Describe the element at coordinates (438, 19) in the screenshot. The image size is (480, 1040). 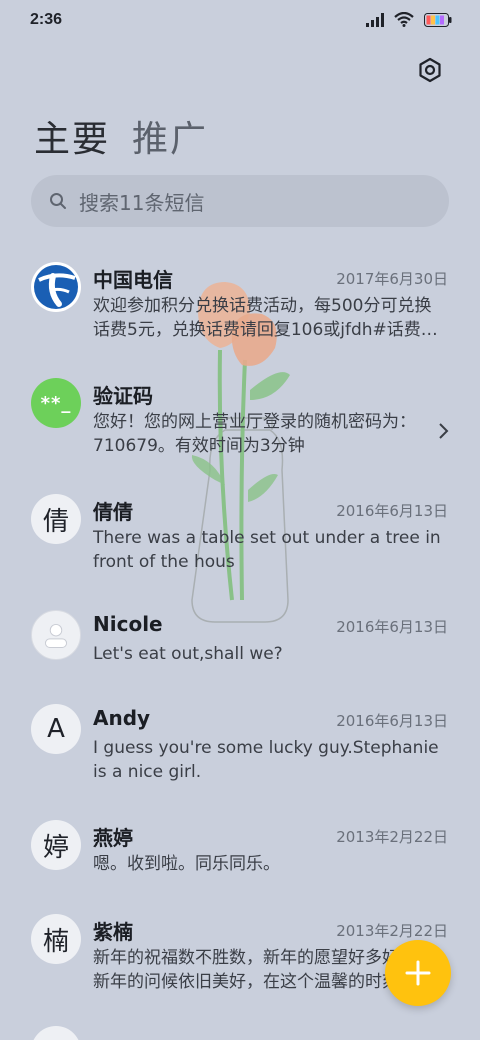
I see `battery-icon` at that location.